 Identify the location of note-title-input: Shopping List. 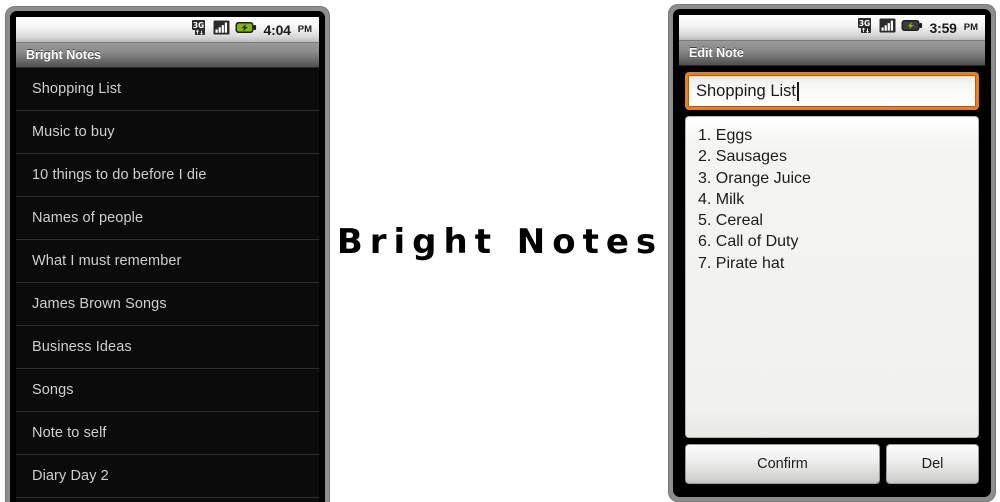
(832, 91).